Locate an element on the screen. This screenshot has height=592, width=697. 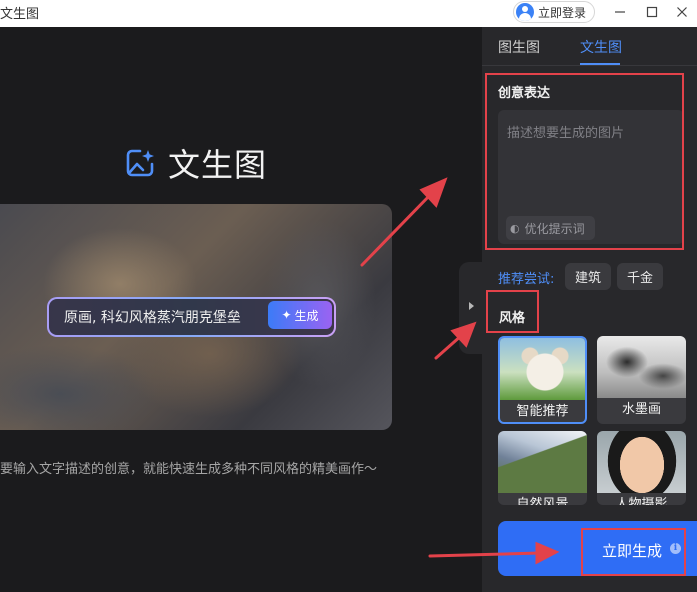
arrow-to-creative is located at coordinates (397, 229).